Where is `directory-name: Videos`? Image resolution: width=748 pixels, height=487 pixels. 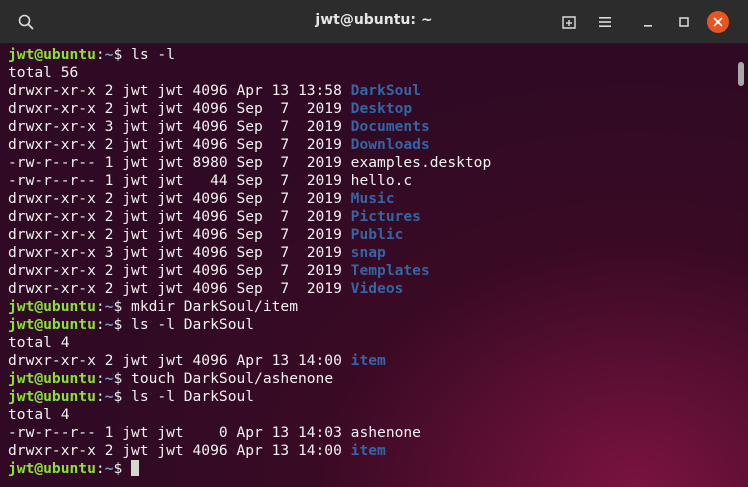 directory-name: Videos is located at coordinates (377, 288).